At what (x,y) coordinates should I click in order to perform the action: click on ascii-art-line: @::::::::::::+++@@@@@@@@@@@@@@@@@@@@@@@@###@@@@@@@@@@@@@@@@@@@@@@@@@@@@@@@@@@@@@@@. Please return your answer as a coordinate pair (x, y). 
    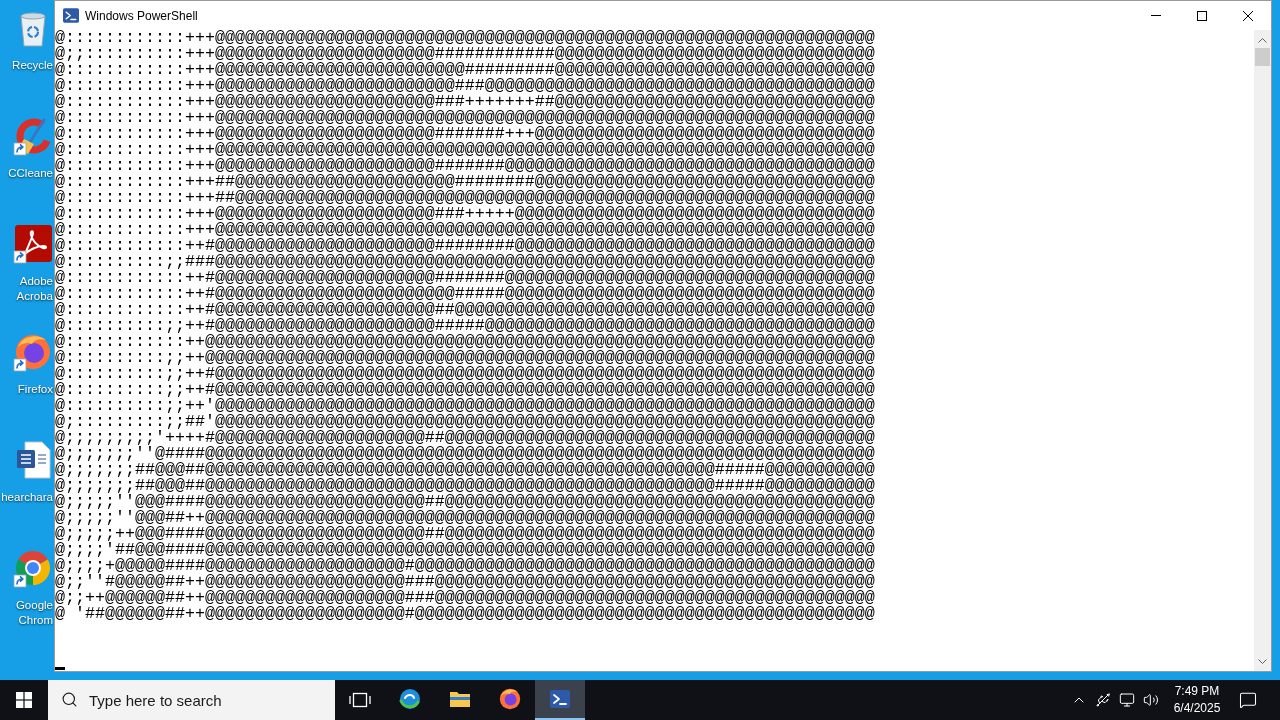
    Looking at the image, I should click on (465, 86).